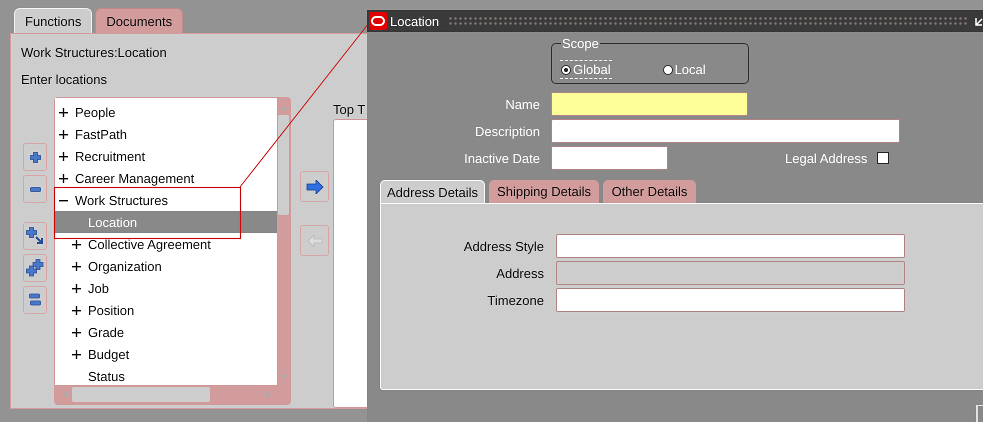 The width and height of the screenshot is (983, 422). I want to click on double-minus-icon, so click(35, 300).